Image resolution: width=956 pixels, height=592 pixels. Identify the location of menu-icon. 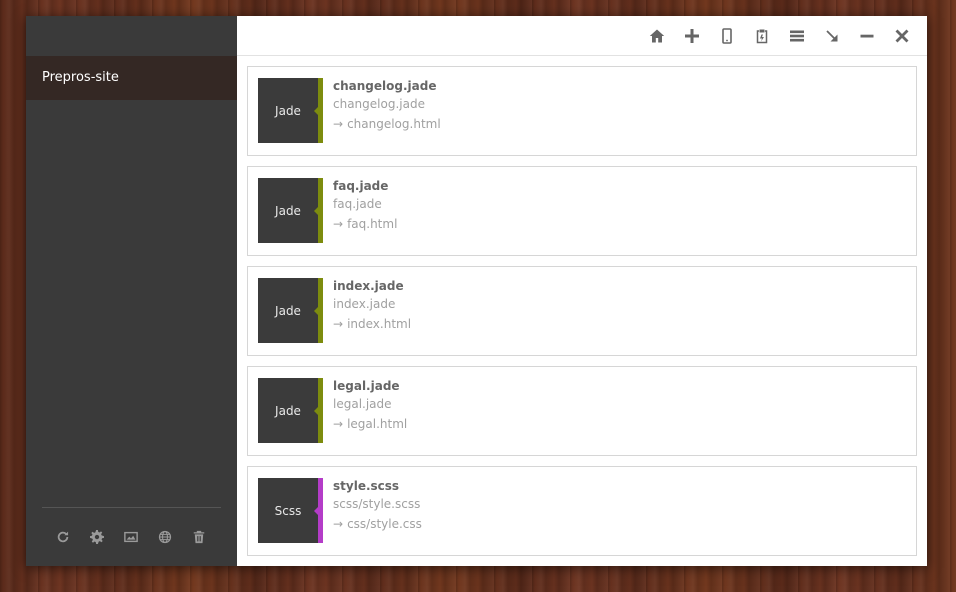
(796, 36).